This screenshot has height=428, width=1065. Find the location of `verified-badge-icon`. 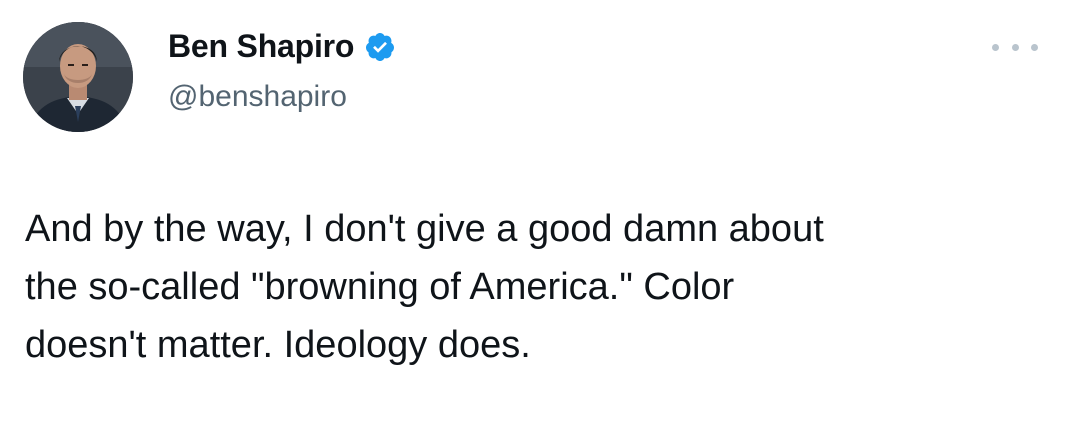

verified-badge-icon is located at coordinates (380, 46).